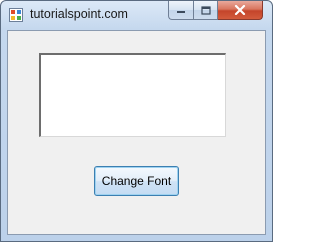  I want to click on title-bar: tutorialspoint.com, so click(136, 15).